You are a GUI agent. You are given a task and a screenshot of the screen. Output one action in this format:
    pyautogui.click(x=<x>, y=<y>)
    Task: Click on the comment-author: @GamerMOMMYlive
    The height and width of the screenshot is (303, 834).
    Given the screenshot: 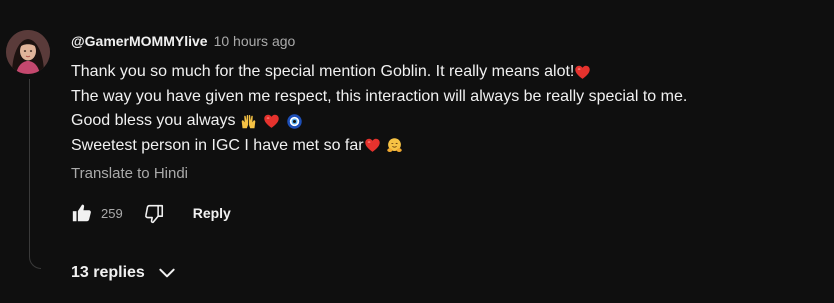 What is the action you would take?
    pyautogui.click(x=139, y=41)
    